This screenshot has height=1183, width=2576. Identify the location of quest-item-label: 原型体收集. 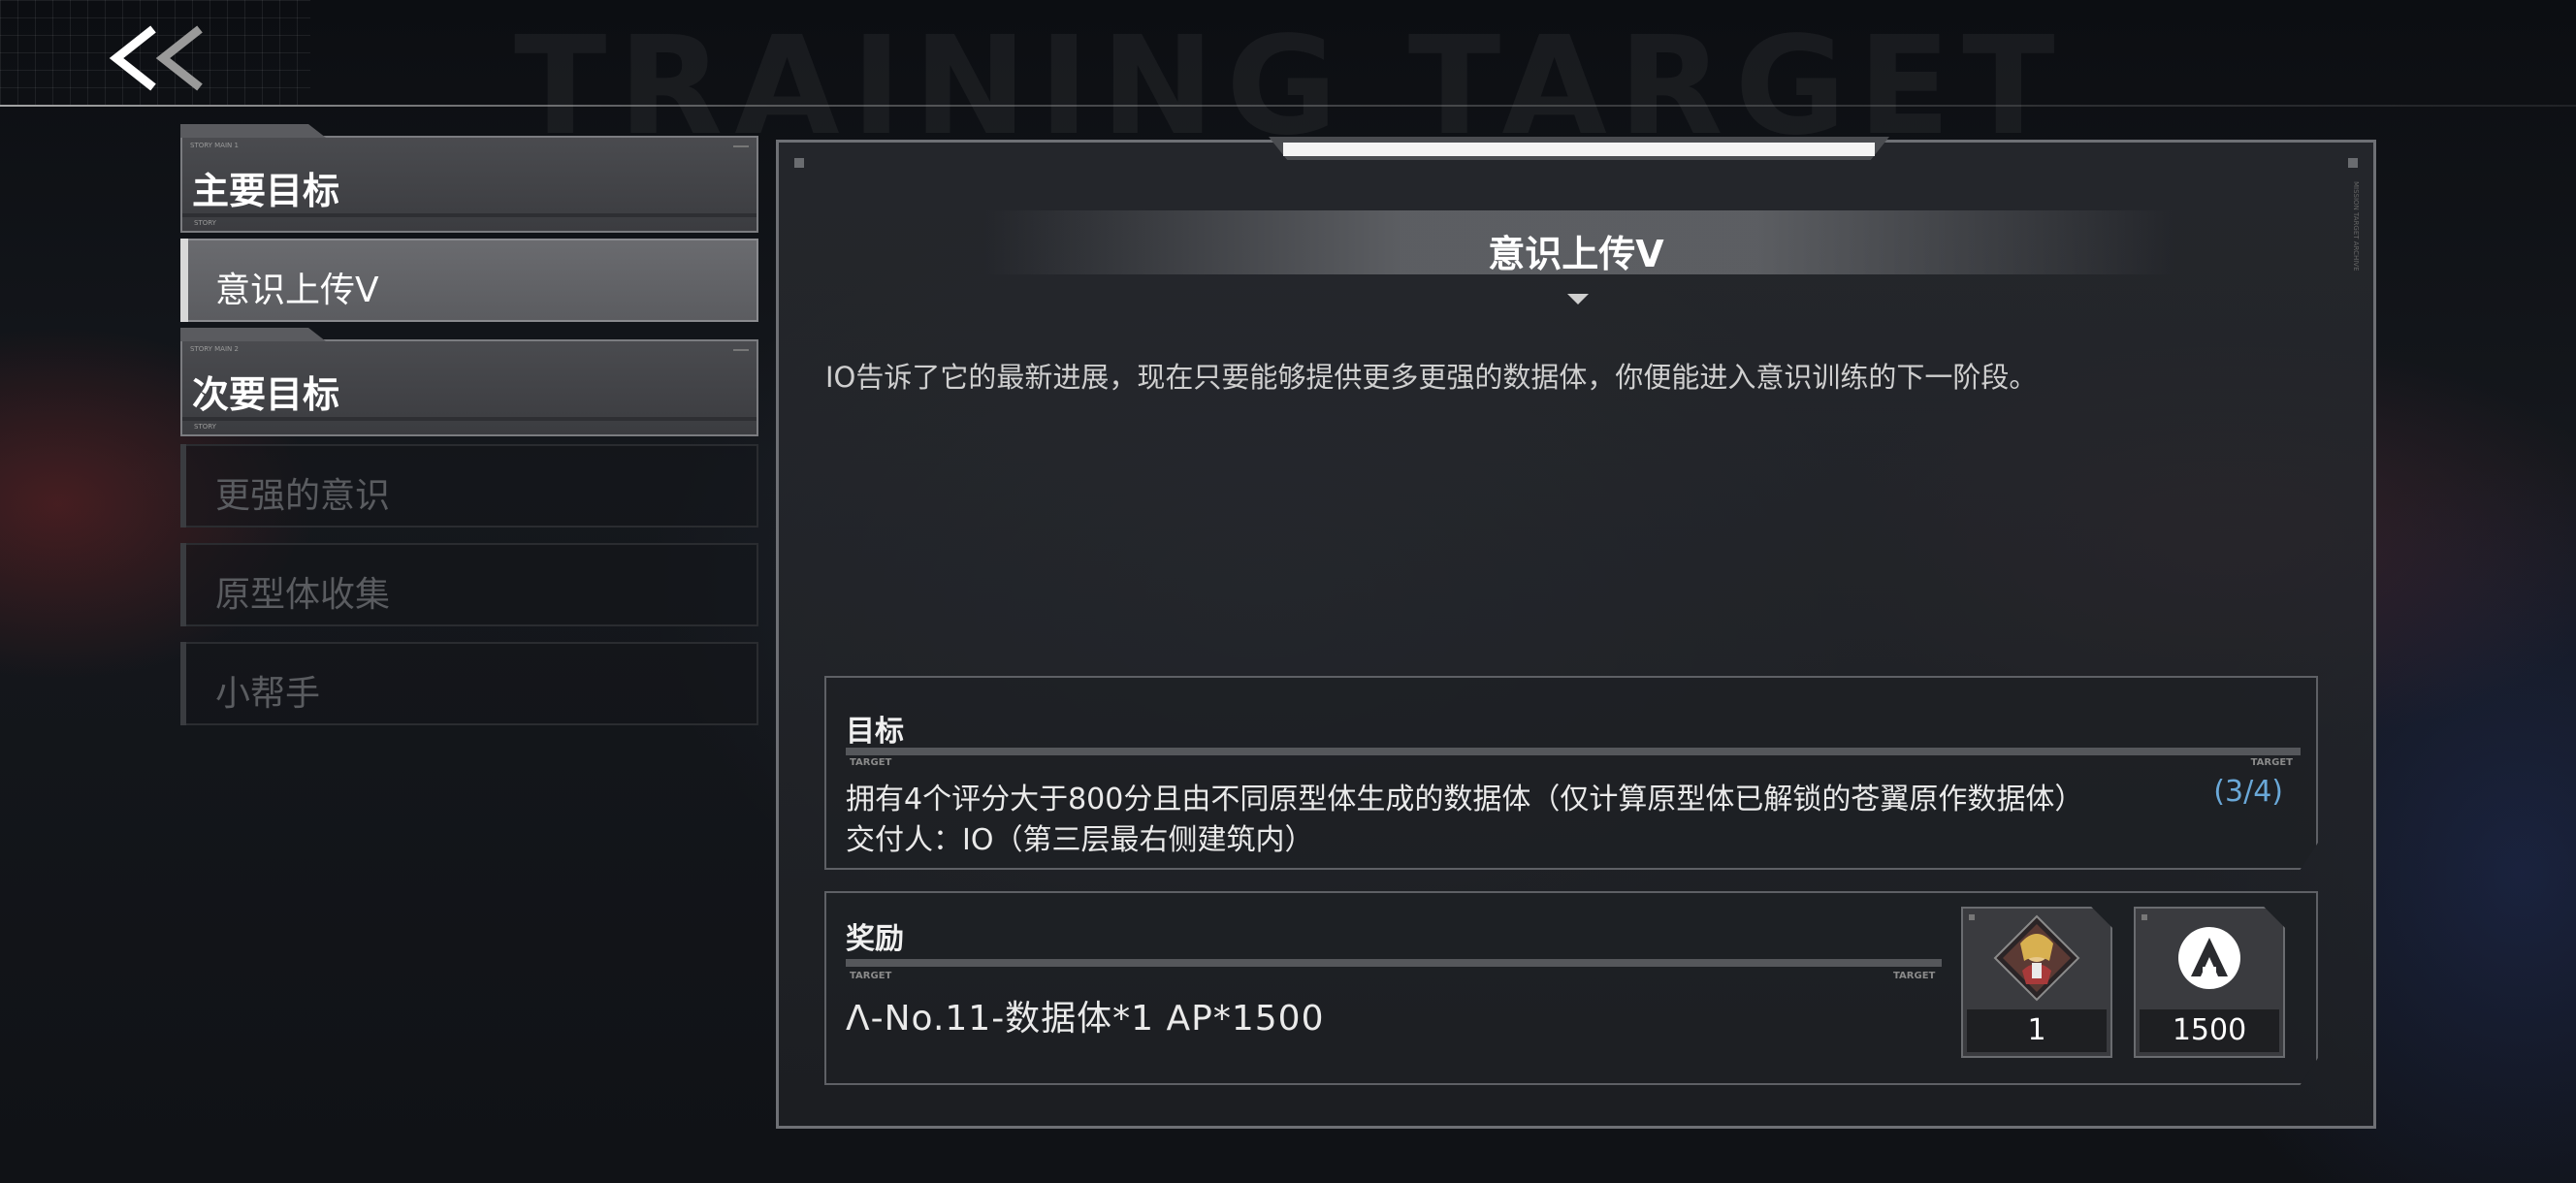
(303, 595).